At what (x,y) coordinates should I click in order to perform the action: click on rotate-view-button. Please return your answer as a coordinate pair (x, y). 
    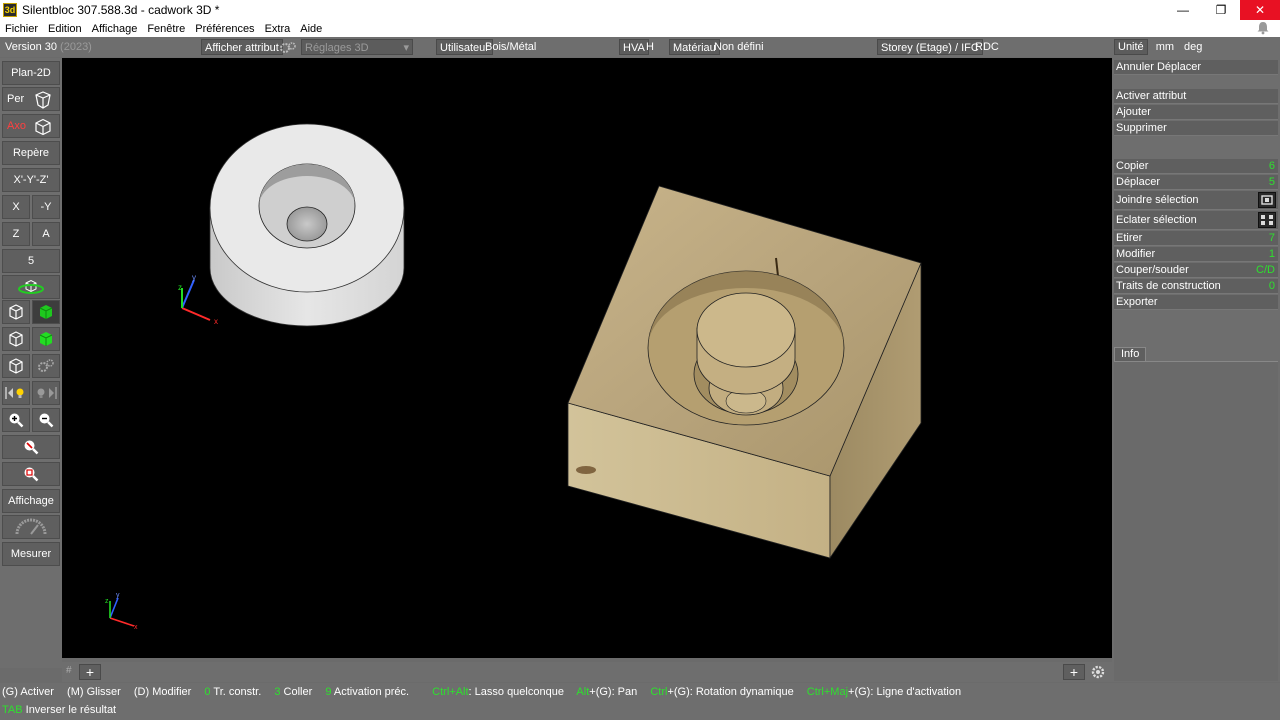
    Looking at the image, I should click on (31, 287).